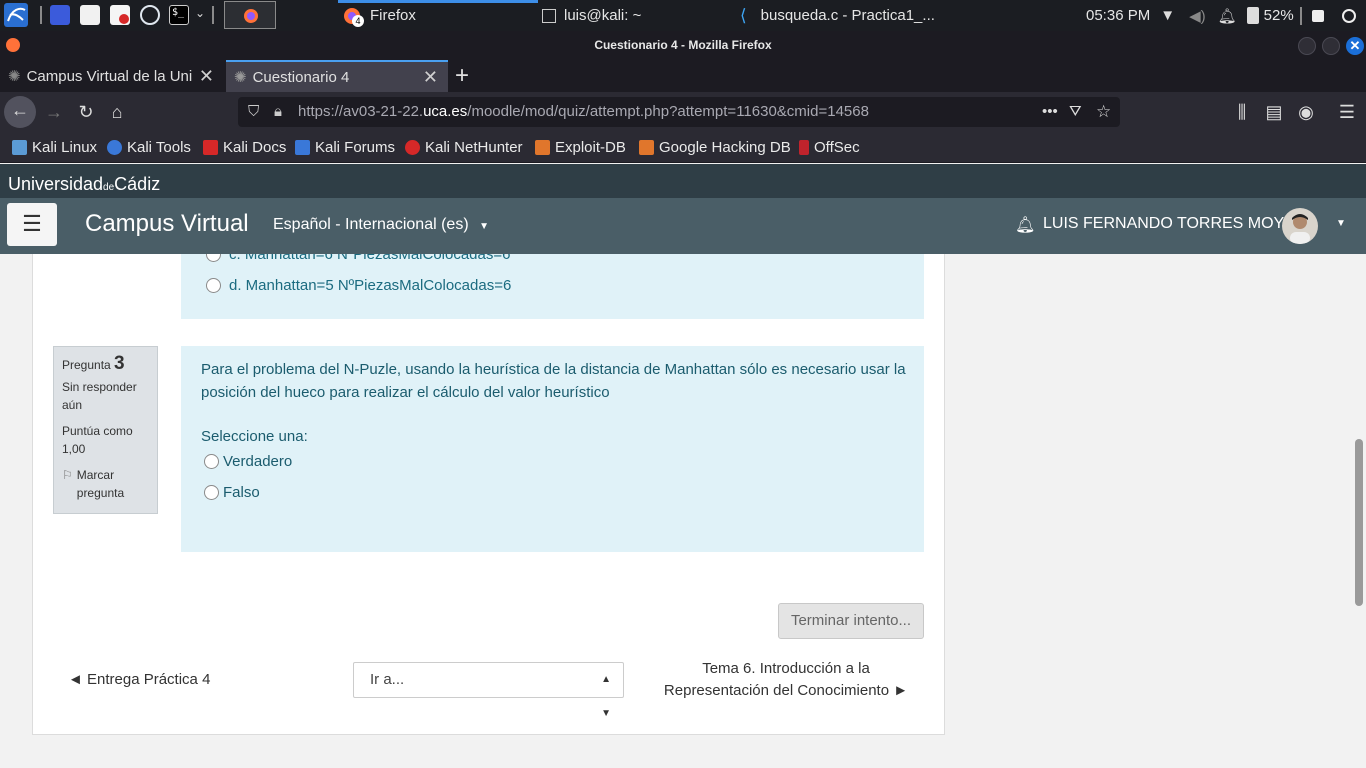 The height and width of the screenshot is (768, 1366). I want to click on file-manager-icon, so click(90, 15).